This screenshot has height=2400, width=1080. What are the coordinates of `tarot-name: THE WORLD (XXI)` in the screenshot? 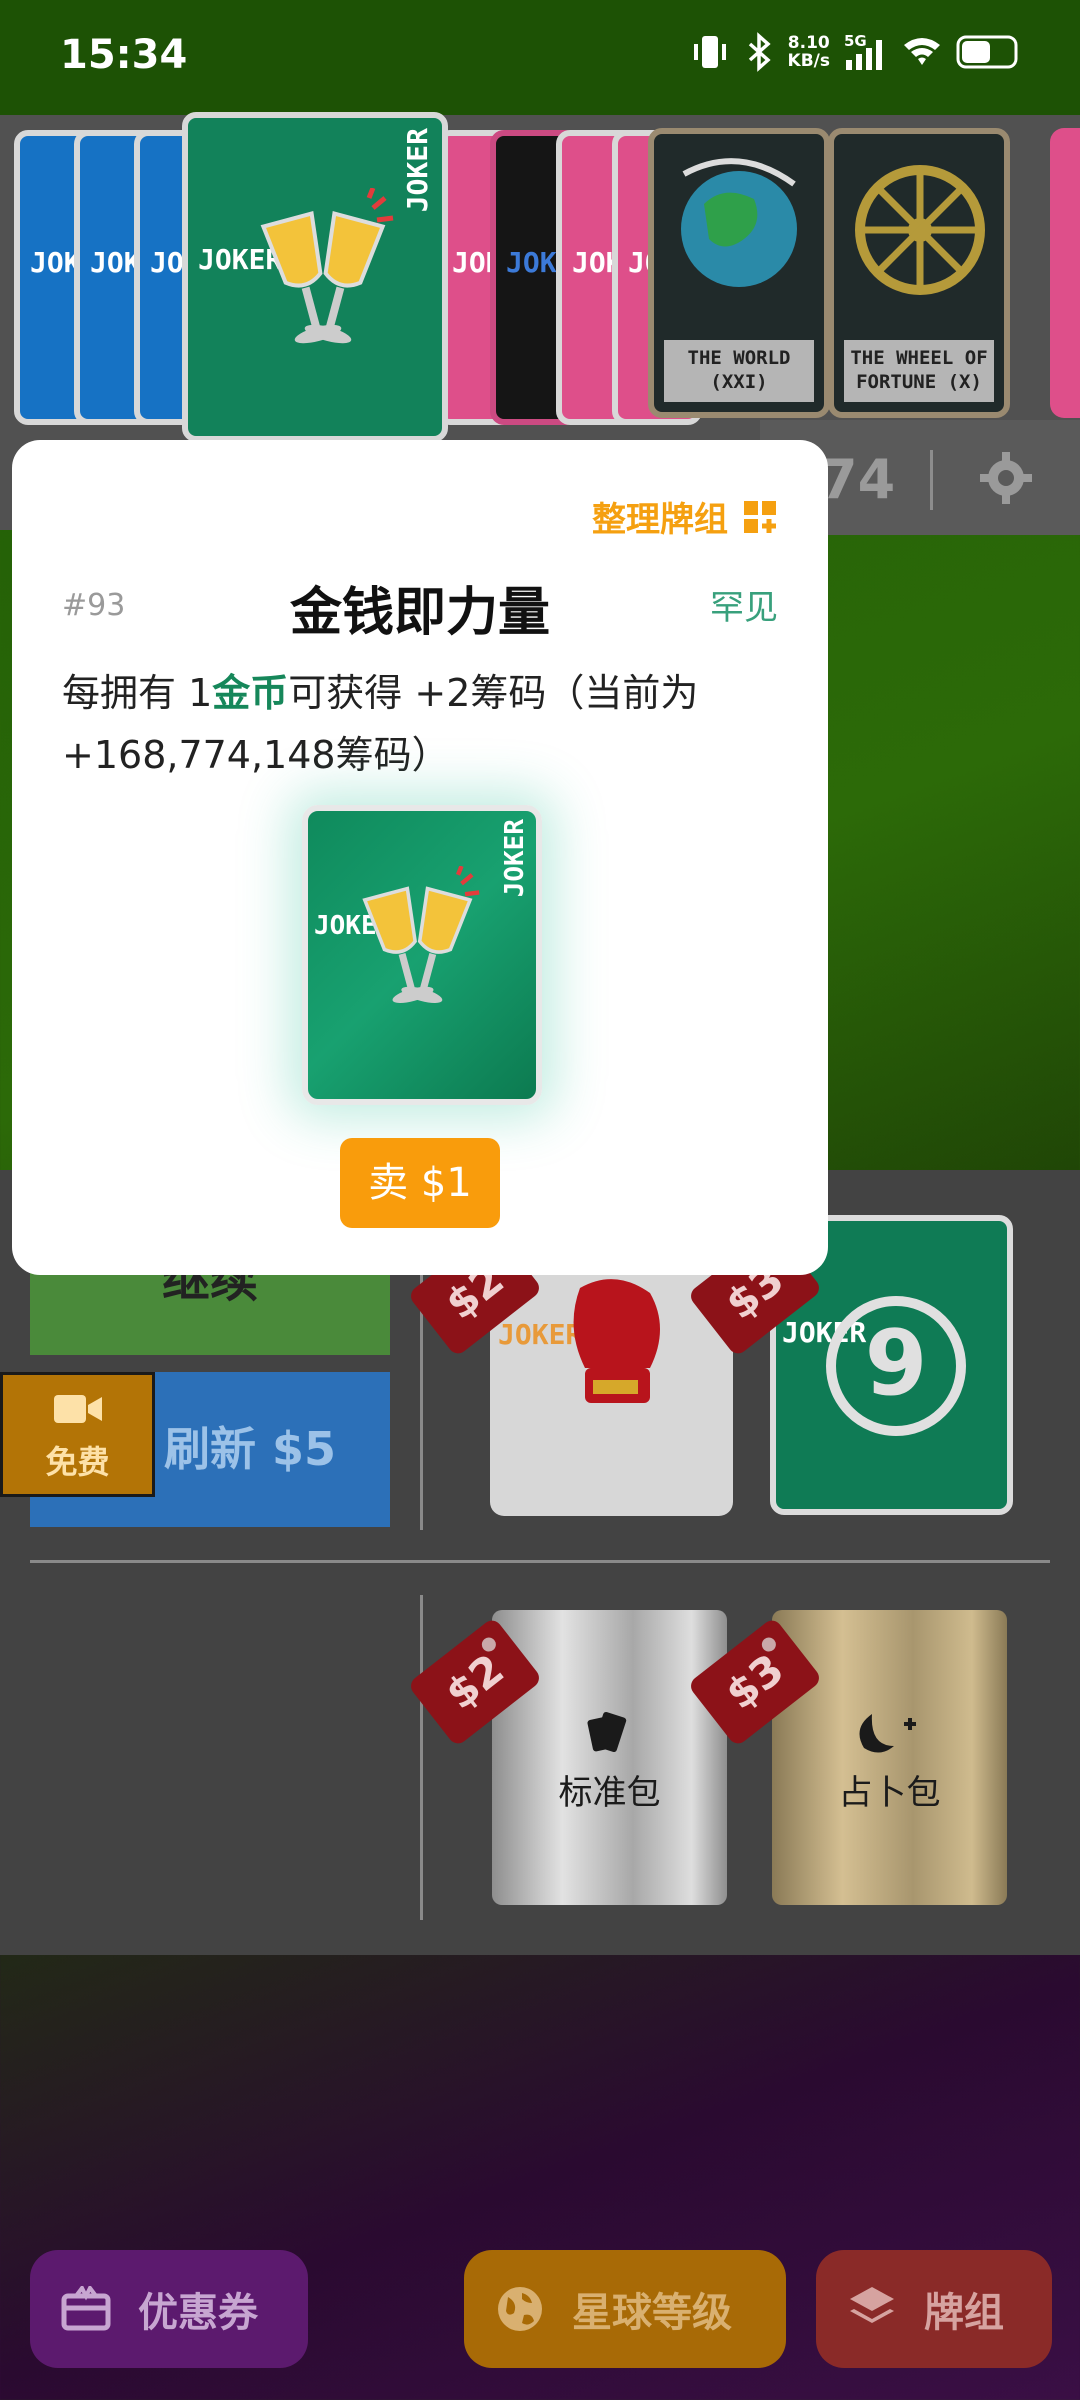 It's located at (739, 371).